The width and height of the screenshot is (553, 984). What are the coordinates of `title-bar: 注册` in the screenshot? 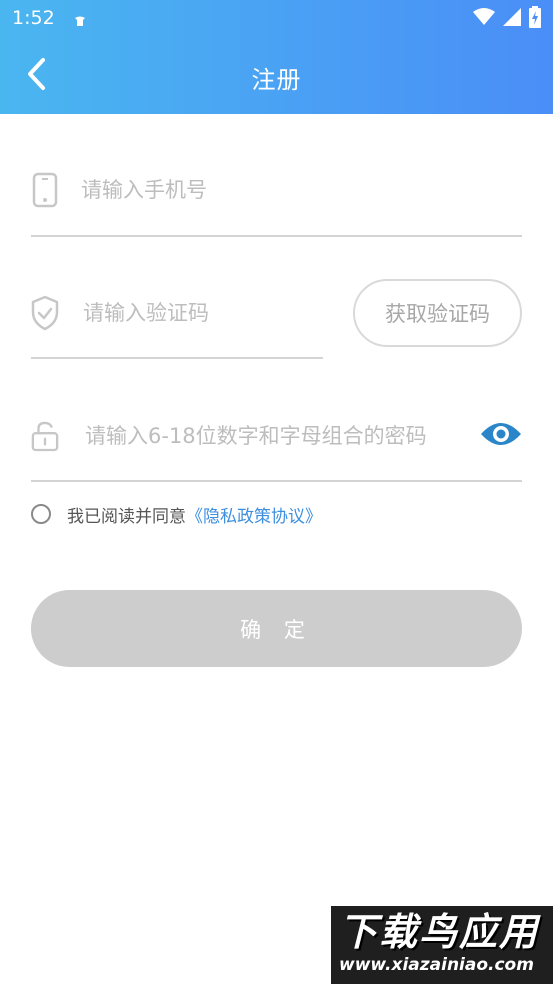 It's located at (276, 76).